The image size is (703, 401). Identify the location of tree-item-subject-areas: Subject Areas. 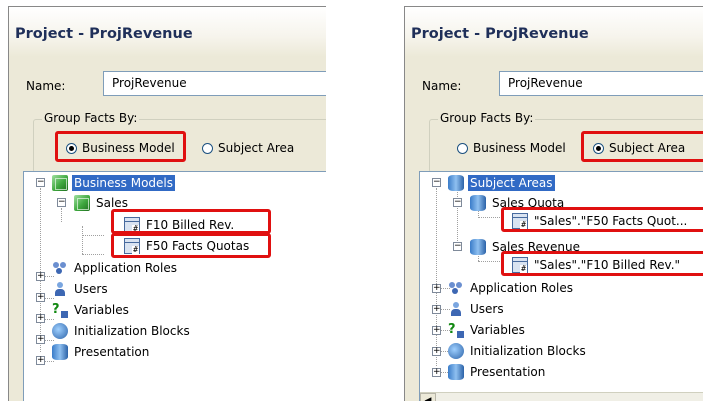
(501, 182).